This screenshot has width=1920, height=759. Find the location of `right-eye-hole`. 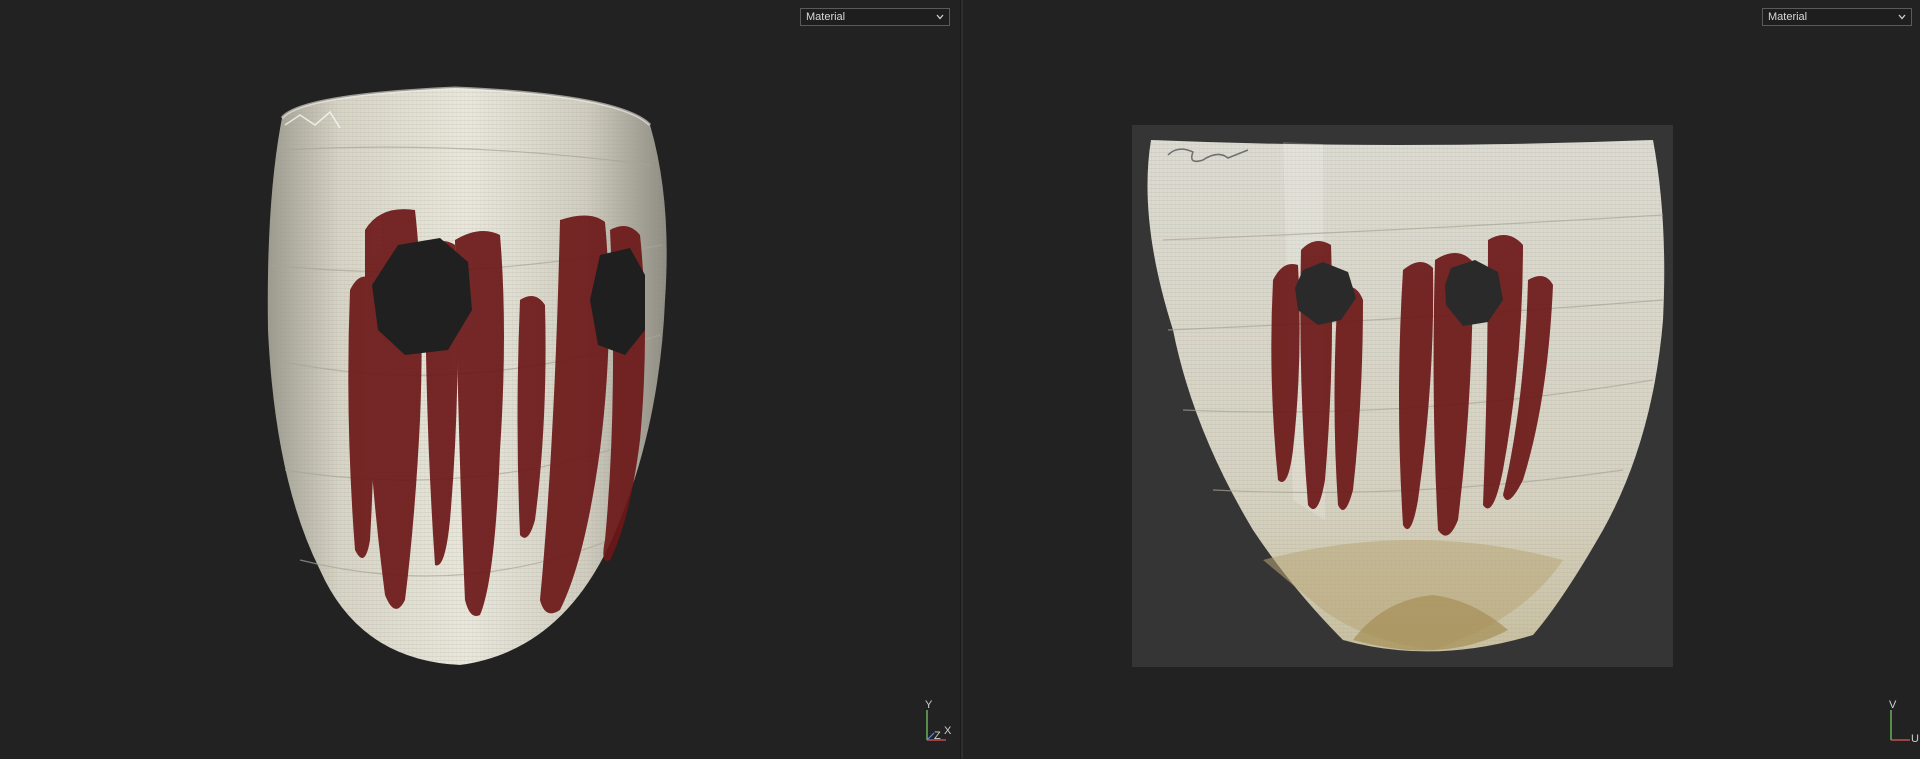

right-eye-hole is located at coordinates (617, 301).